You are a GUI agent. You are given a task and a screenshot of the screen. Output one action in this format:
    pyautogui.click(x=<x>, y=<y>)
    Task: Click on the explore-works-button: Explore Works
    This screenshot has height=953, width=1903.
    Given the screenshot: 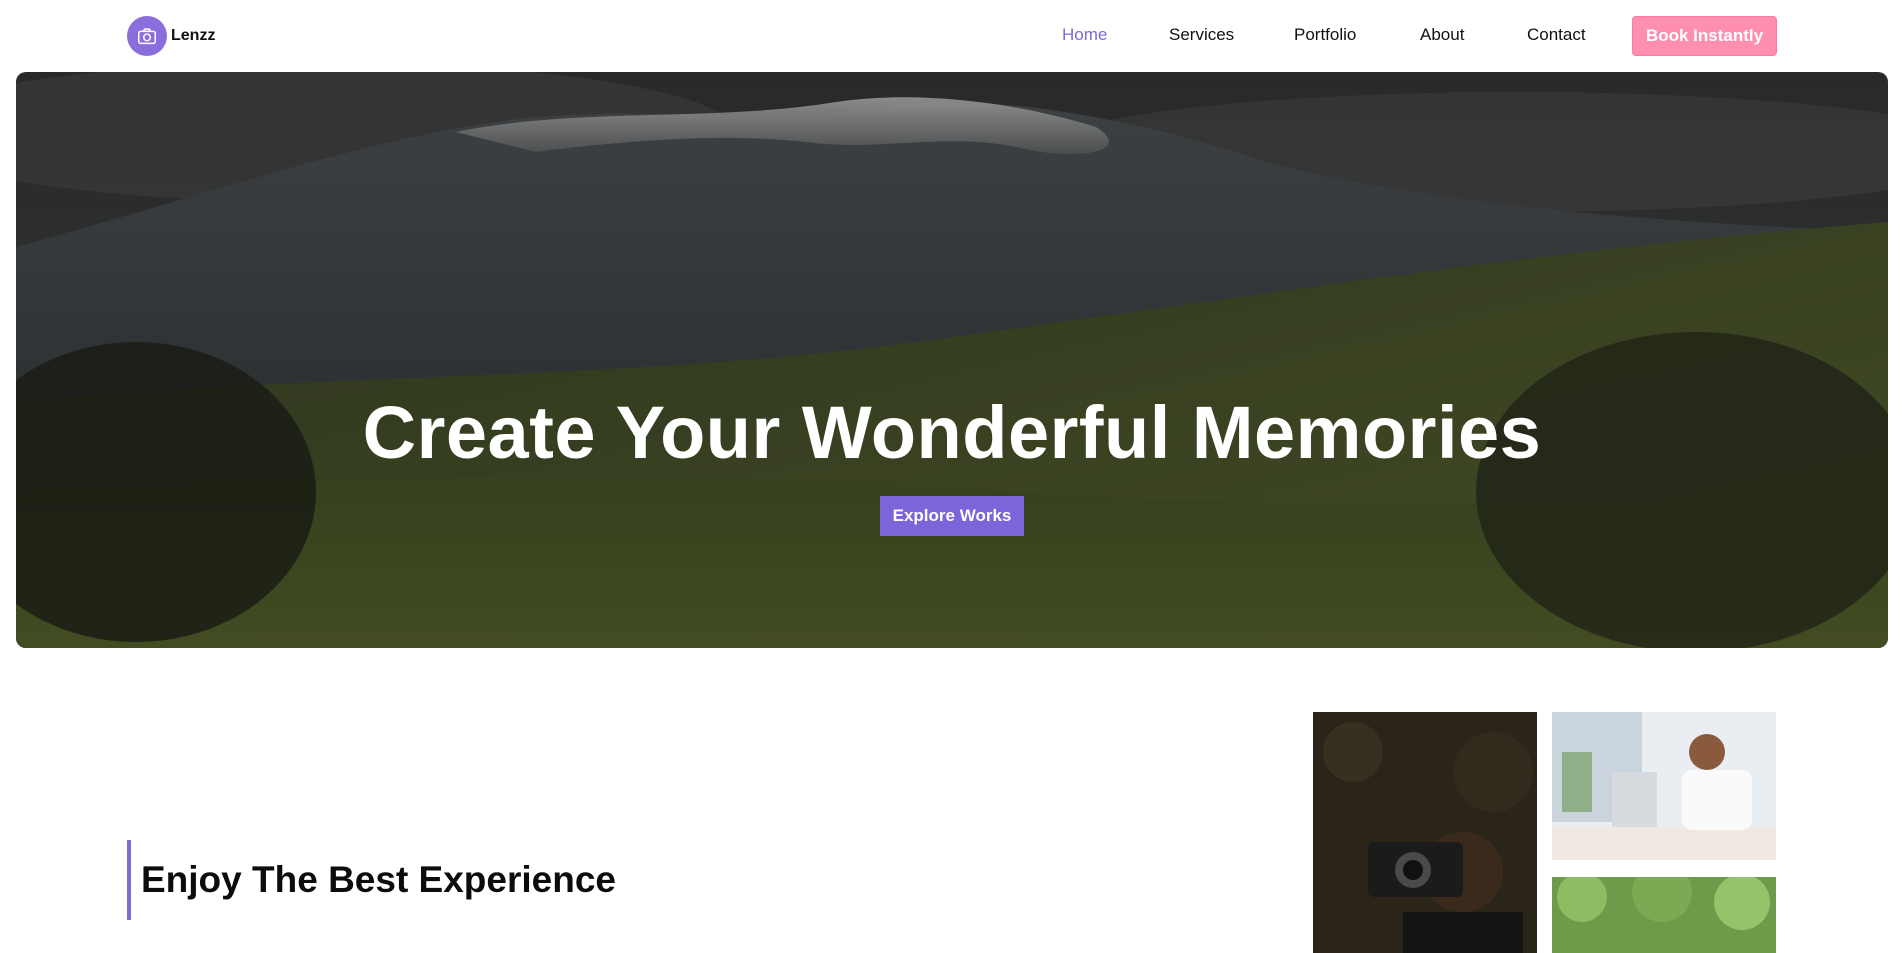 What is the action you would take?
    pyautogui.click(x=952, y=516)
    